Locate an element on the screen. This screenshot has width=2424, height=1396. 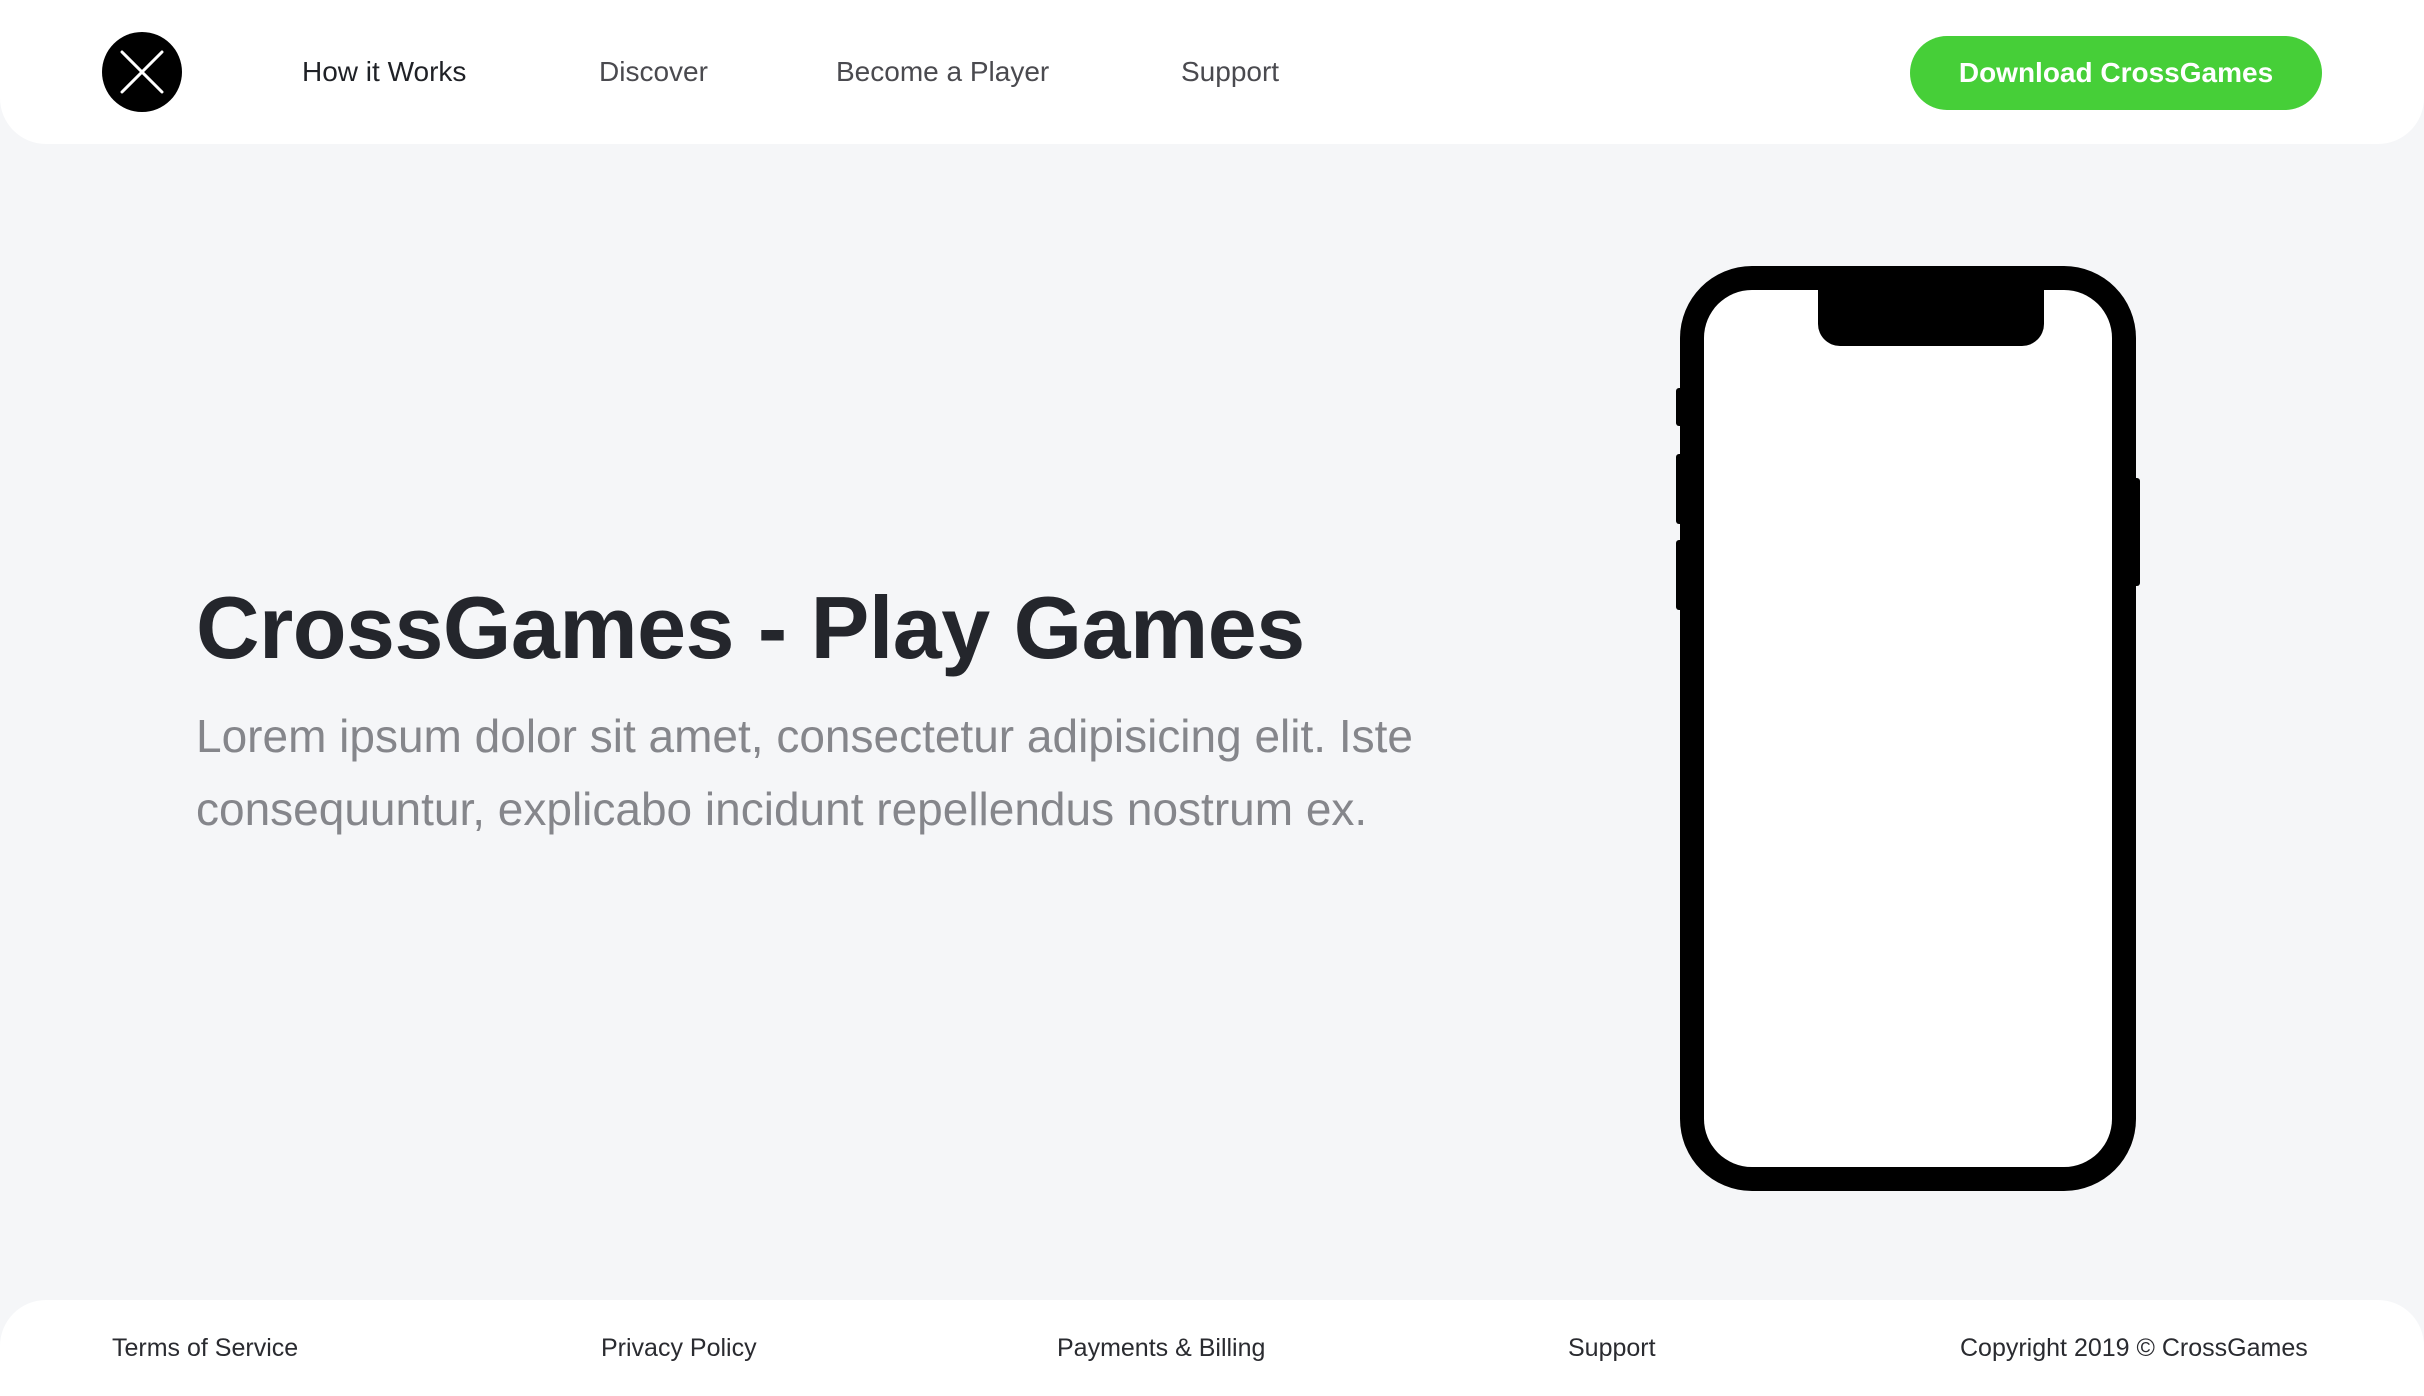
logo-button is located at coordinates (142, 72).